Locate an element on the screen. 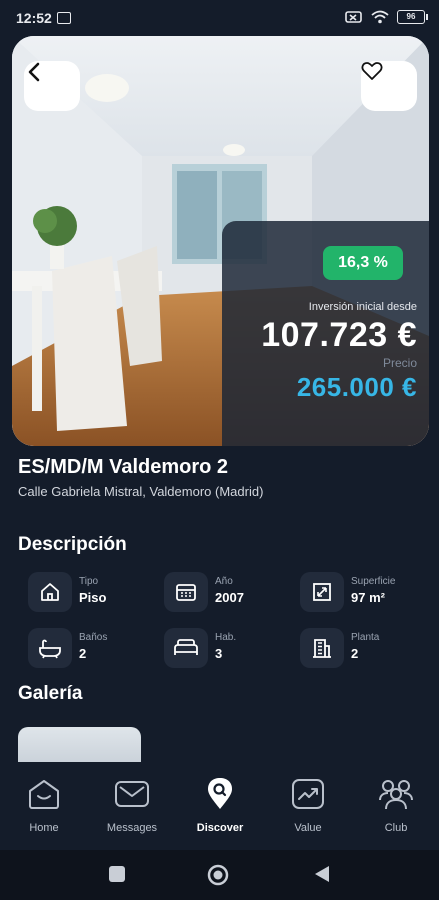  price-value: 265.000 € is located at coordinates (356, 387).